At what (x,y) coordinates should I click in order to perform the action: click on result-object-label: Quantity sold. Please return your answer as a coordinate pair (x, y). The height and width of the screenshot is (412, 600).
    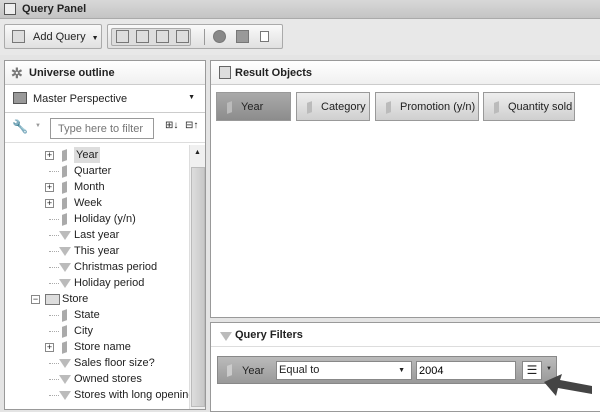
    Looking at the image, I should click on (540, 107).